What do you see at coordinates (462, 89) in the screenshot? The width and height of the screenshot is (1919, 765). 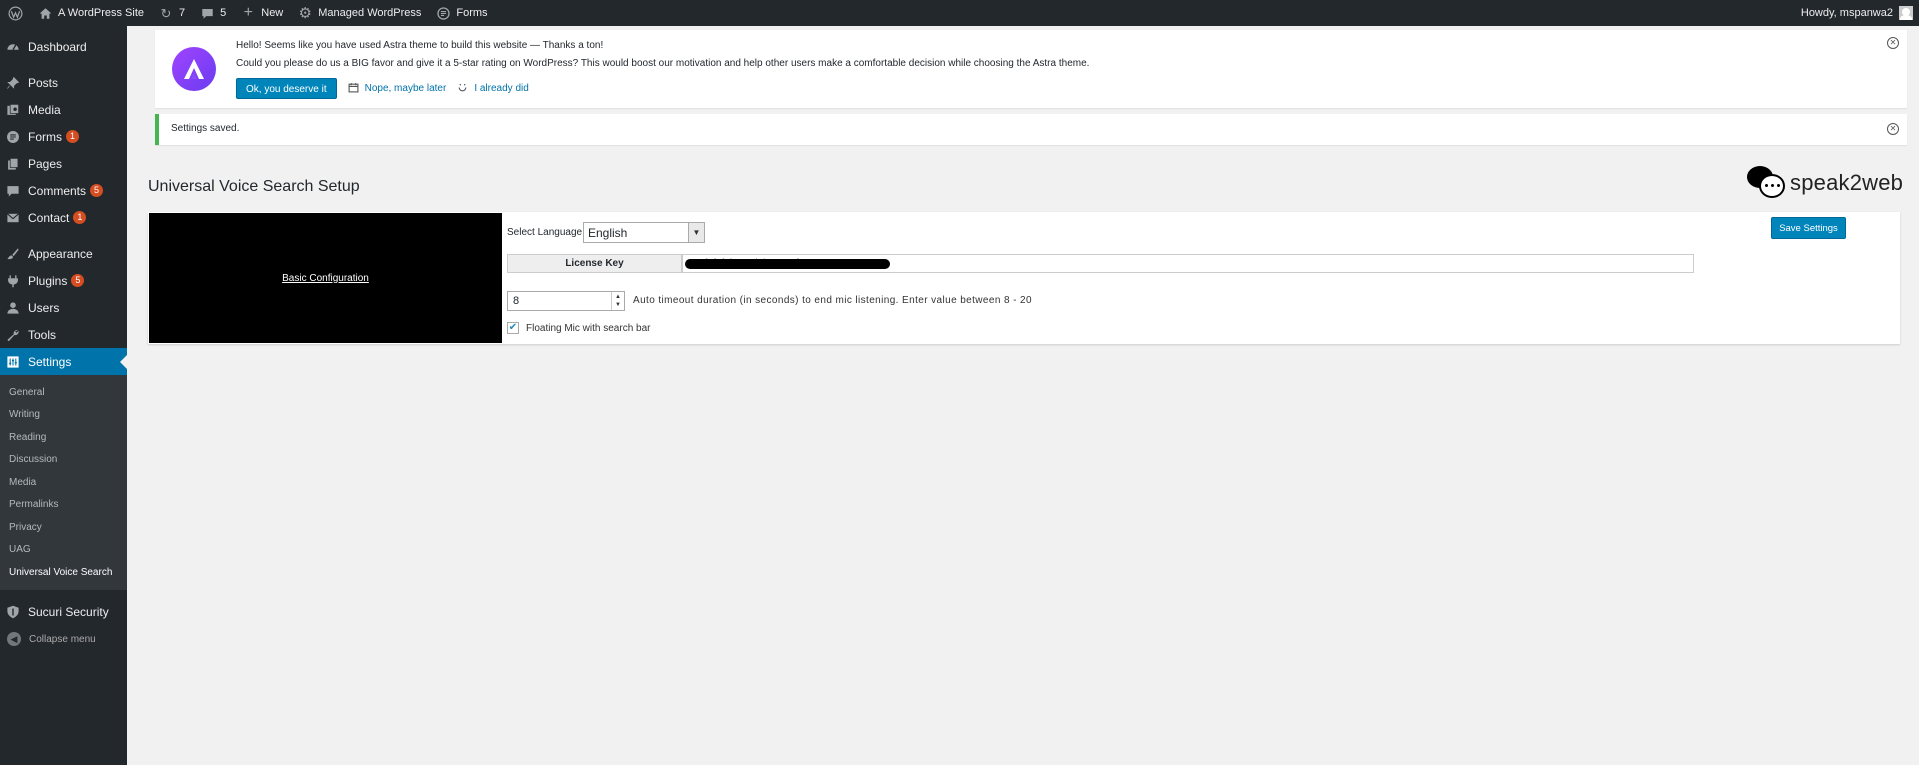 I see `smiley-icon` at bounding box center [462, 89].